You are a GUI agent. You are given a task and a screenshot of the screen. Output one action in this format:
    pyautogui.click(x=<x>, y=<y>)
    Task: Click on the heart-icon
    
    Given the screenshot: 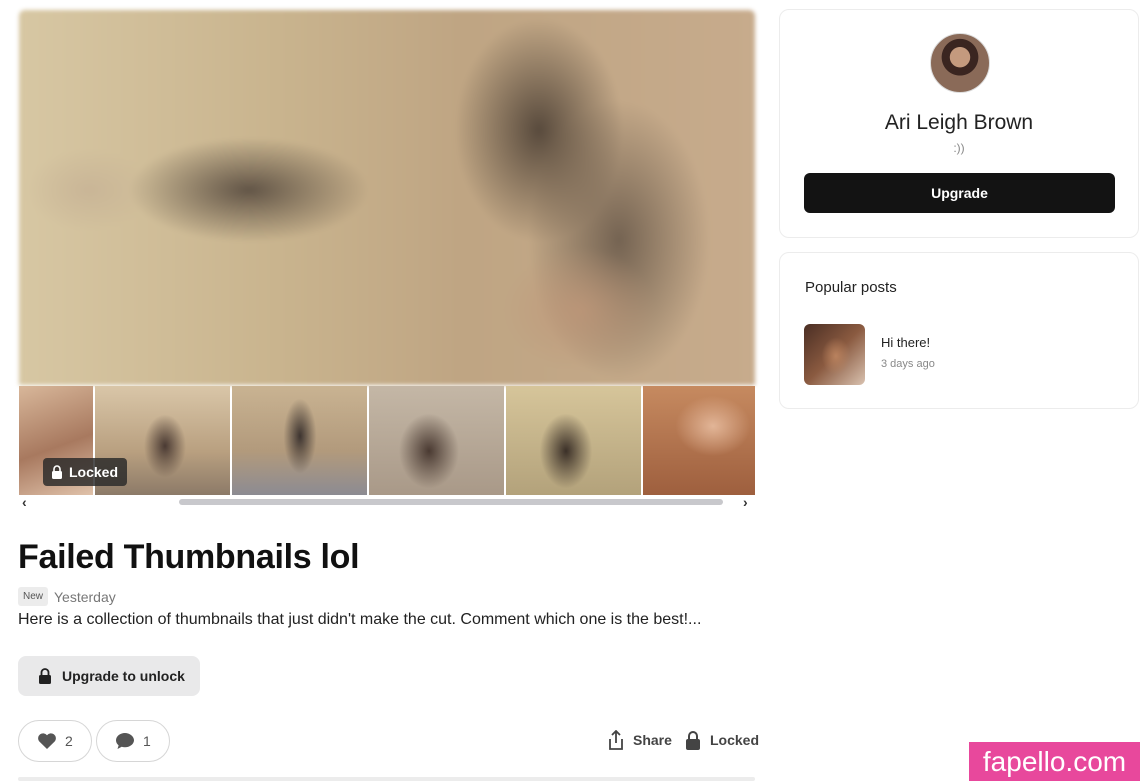 What is the action you would take?
    pyautogui.click(x=47, y=741)
    